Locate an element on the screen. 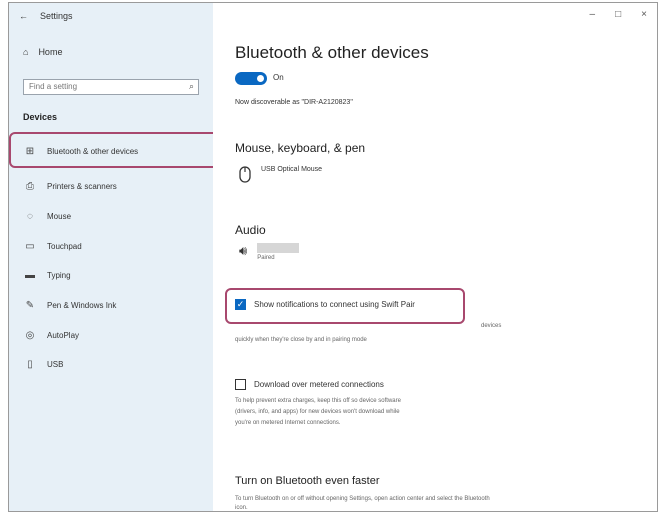  device-usb-mouse: USB Optical Mouse is located at coordinates (280, 174).